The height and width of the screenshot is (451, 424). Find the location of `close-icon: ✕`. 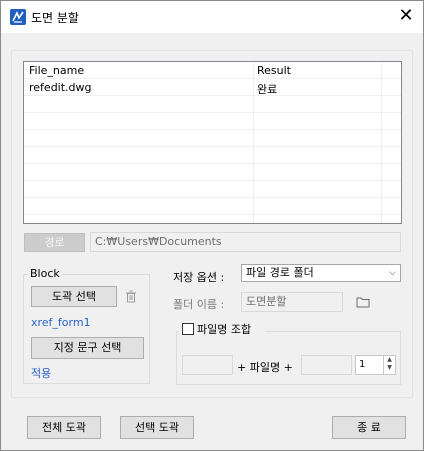

close-icon: ✕ is located at coordinates (406, 16).